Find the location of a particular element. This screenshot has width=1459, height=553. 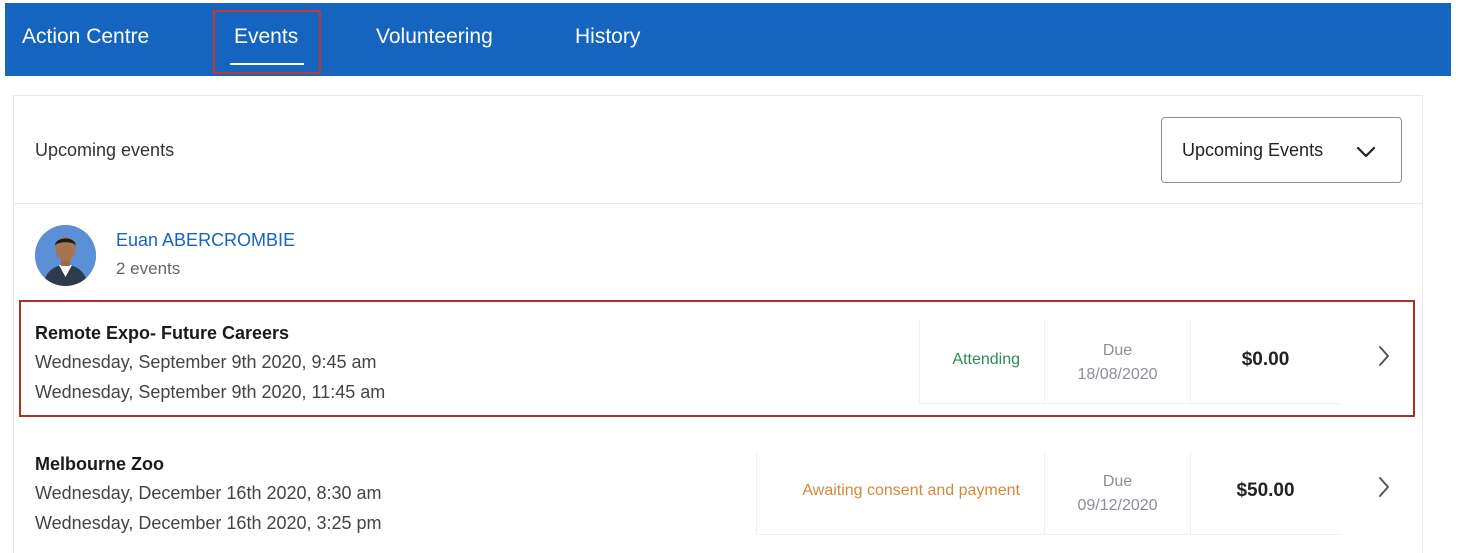

event-status: Awaiting consent and payment is located at coordinates (911, 490).